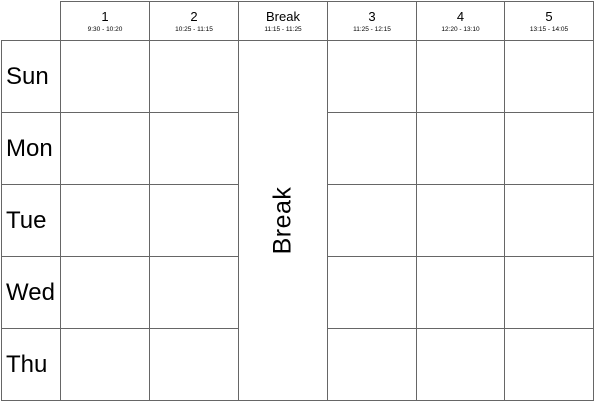  I want to click on period-number: 2, so click(194, 16).